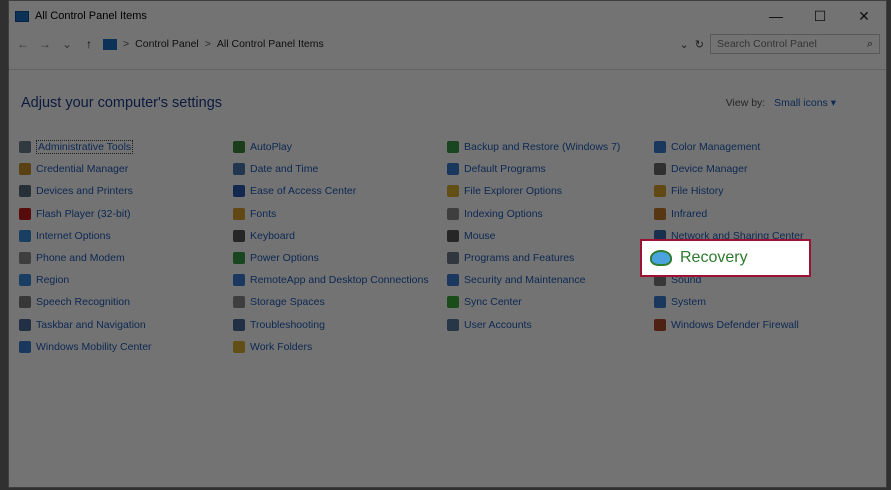 The image size is (891, 490). I want to click on control-panel-item: Infrared, so click(729, 214).